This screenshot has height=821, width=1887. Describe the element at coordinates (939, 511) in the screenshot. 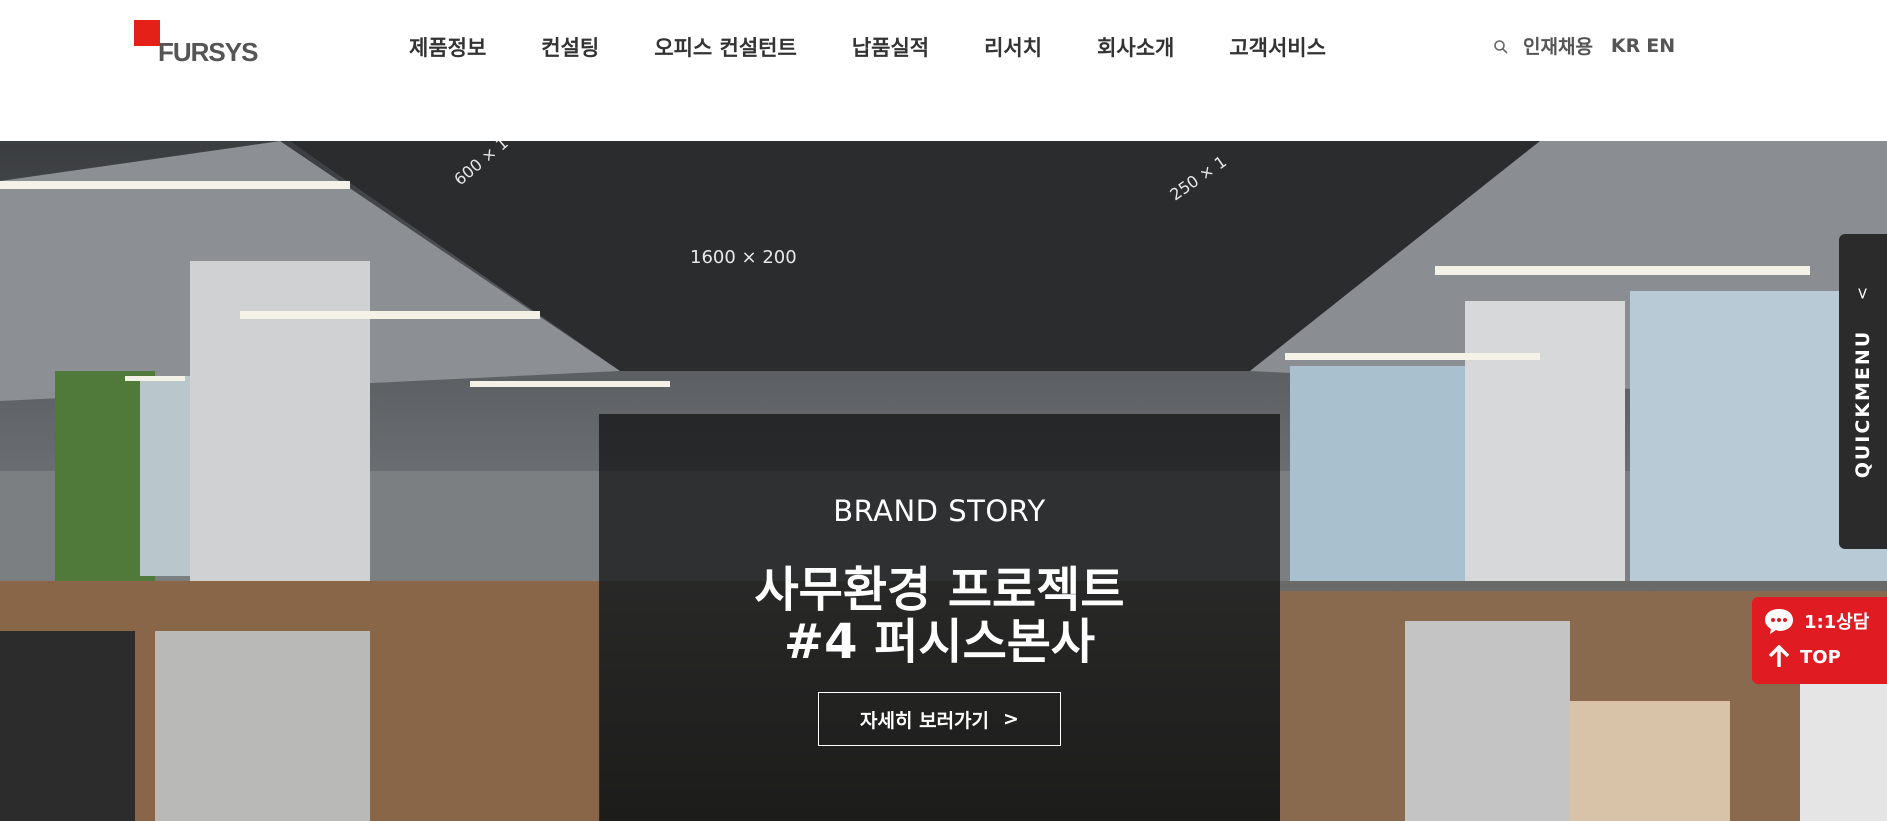

I see `brand-story-eyebrow: BRAND STORY` at that location.